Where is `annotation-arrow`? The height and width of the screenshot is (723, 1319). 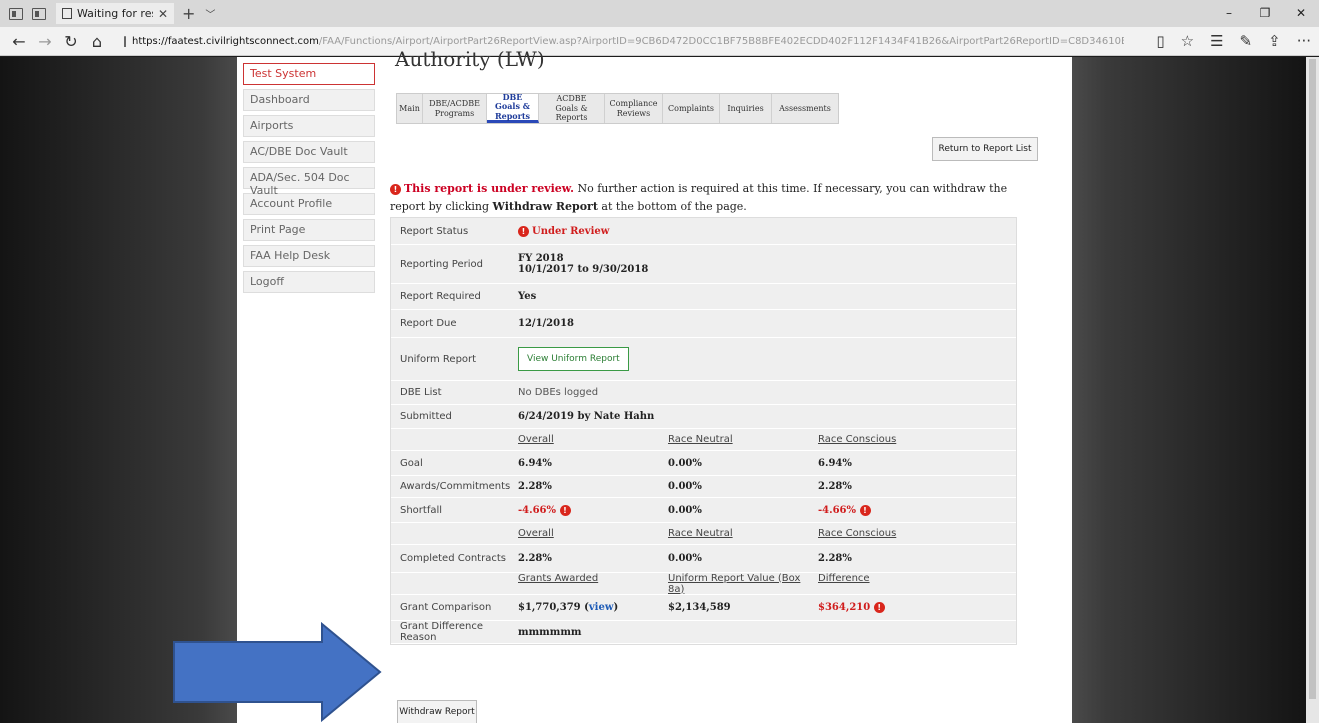
annotation-arrow is located at coordinates (277, 672).